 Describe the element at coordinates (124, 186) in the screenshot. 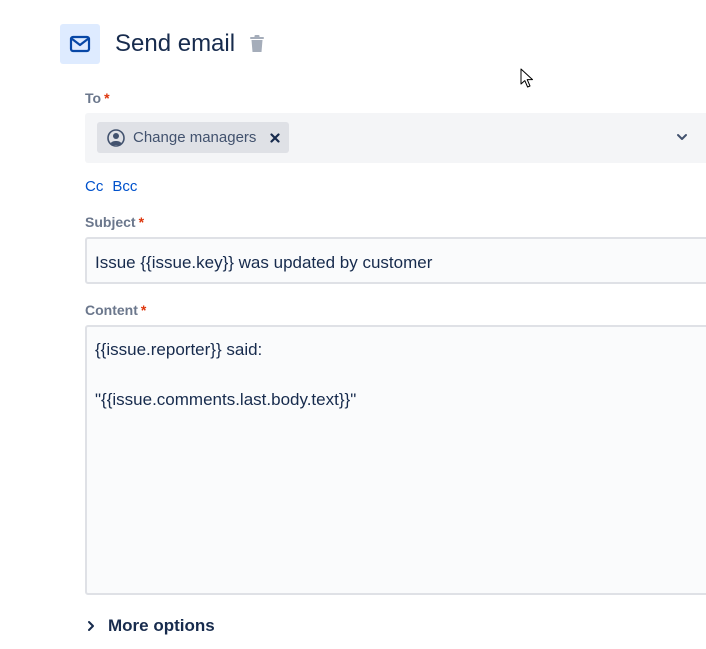

I see `bcc-link: Bcc` at that location.